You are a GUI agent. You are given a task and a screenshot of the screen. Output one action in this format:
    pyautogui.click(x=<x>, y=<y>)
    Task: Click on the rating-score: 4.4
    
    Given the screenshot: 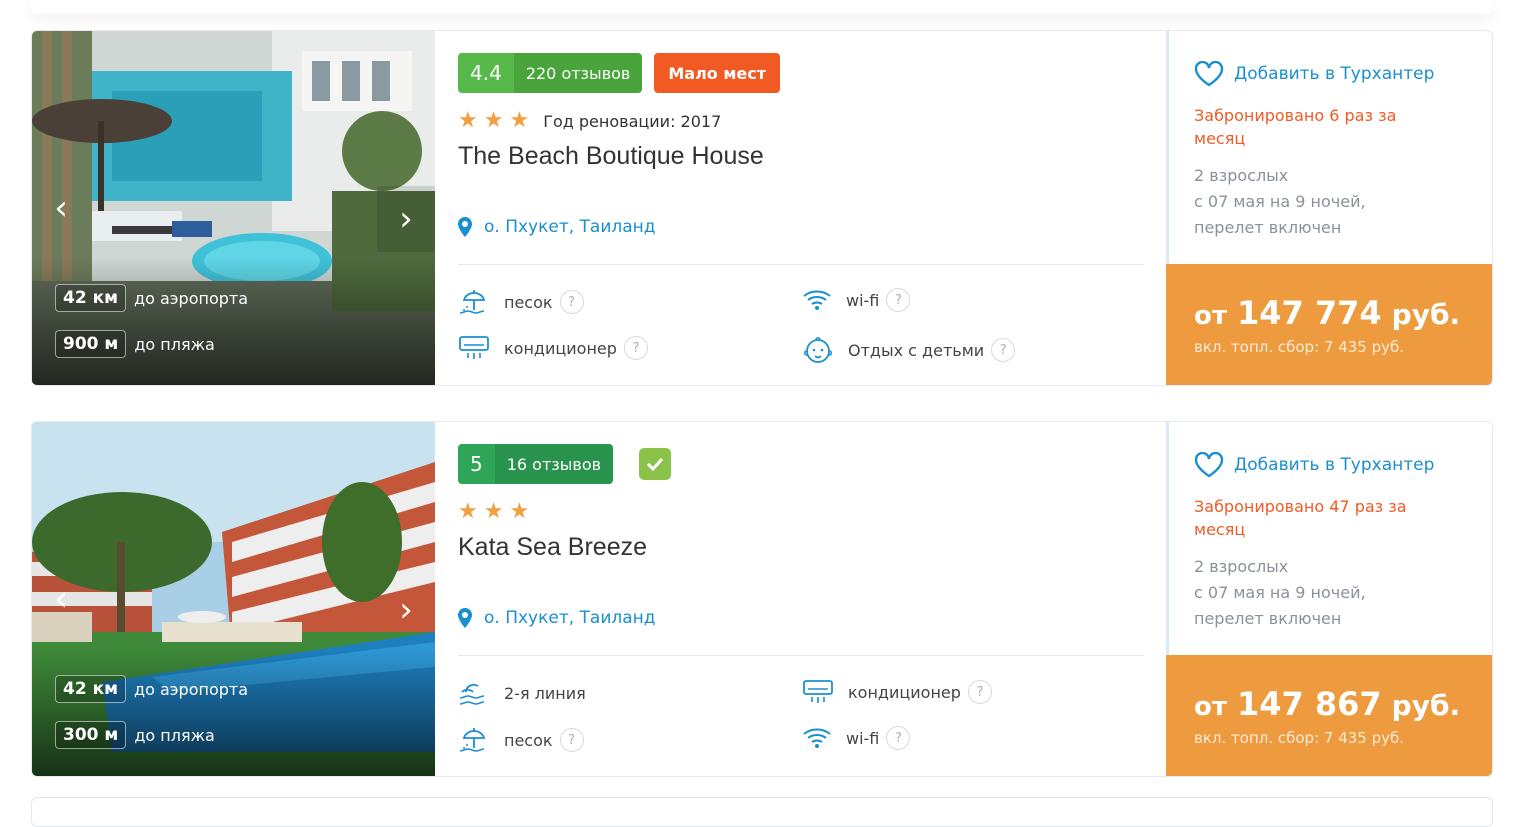 What is the action you would take?
    pyautogui.click(x=486, y=73)
    